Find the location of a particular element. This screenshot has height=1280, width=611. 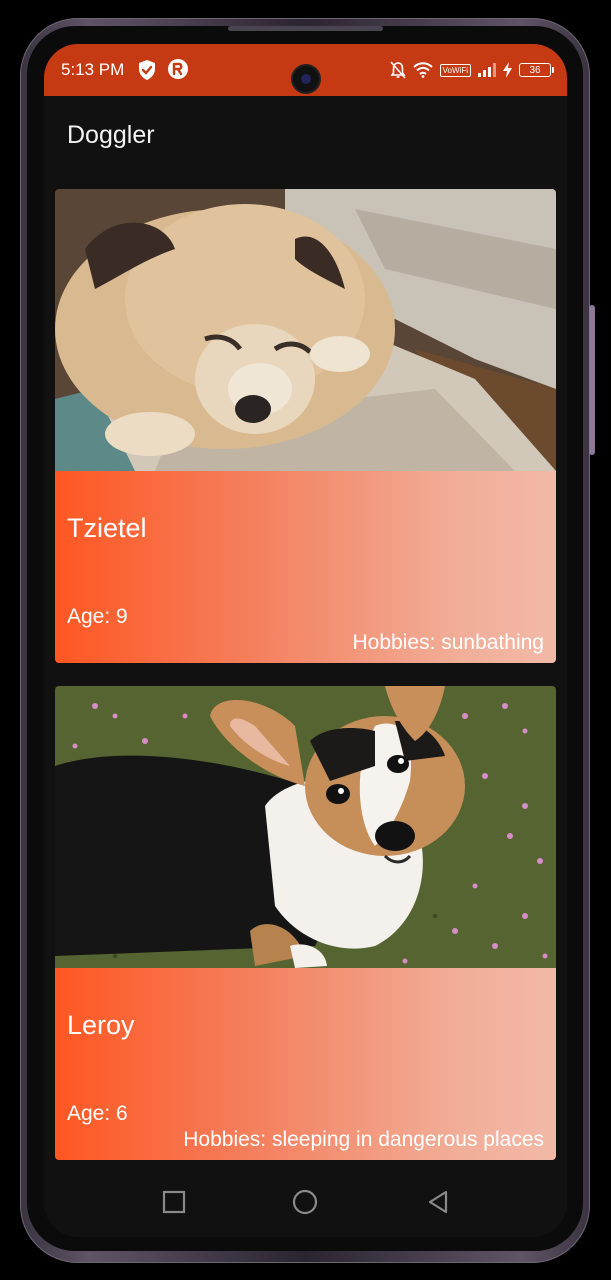

recents-icon is located at coordinates (174, 1202).